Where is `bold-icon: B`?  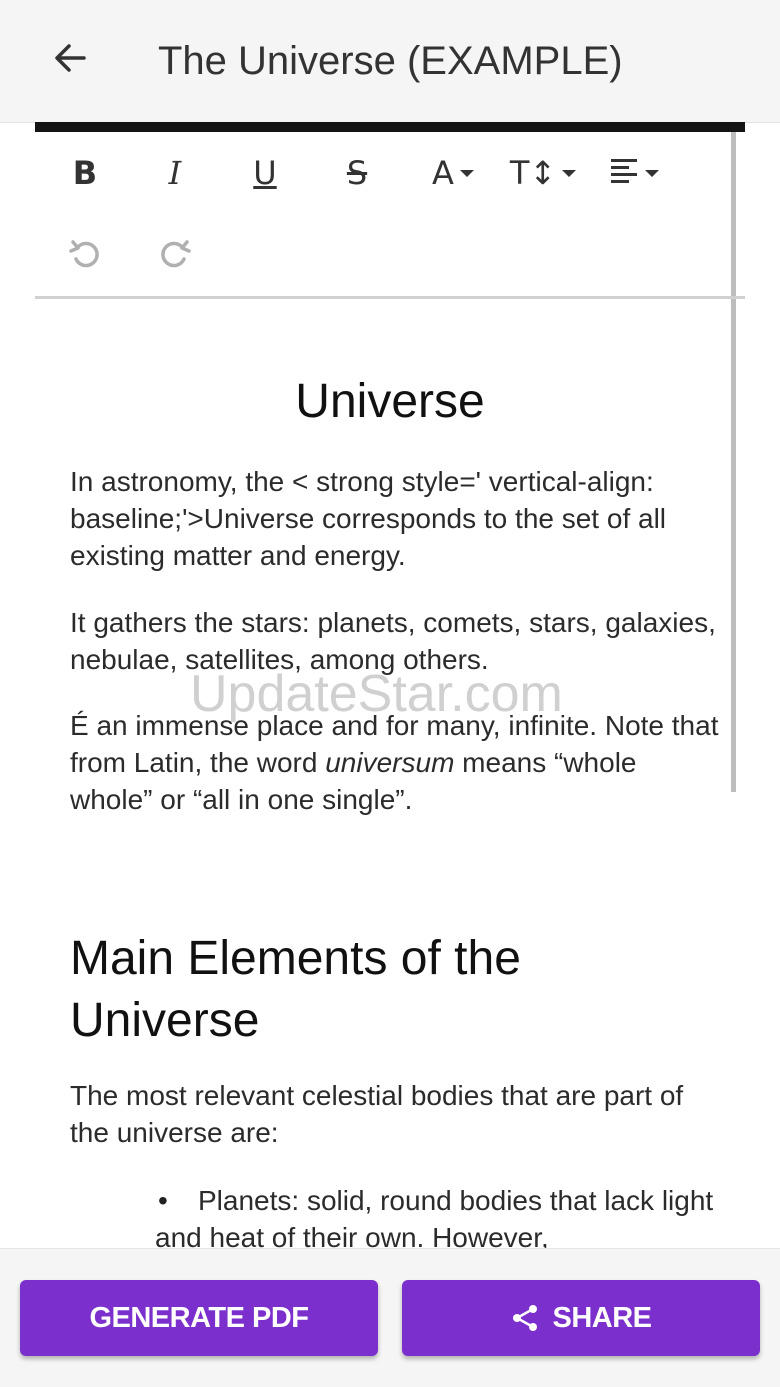 bold-icon: B is located at coordinates (85, 173).